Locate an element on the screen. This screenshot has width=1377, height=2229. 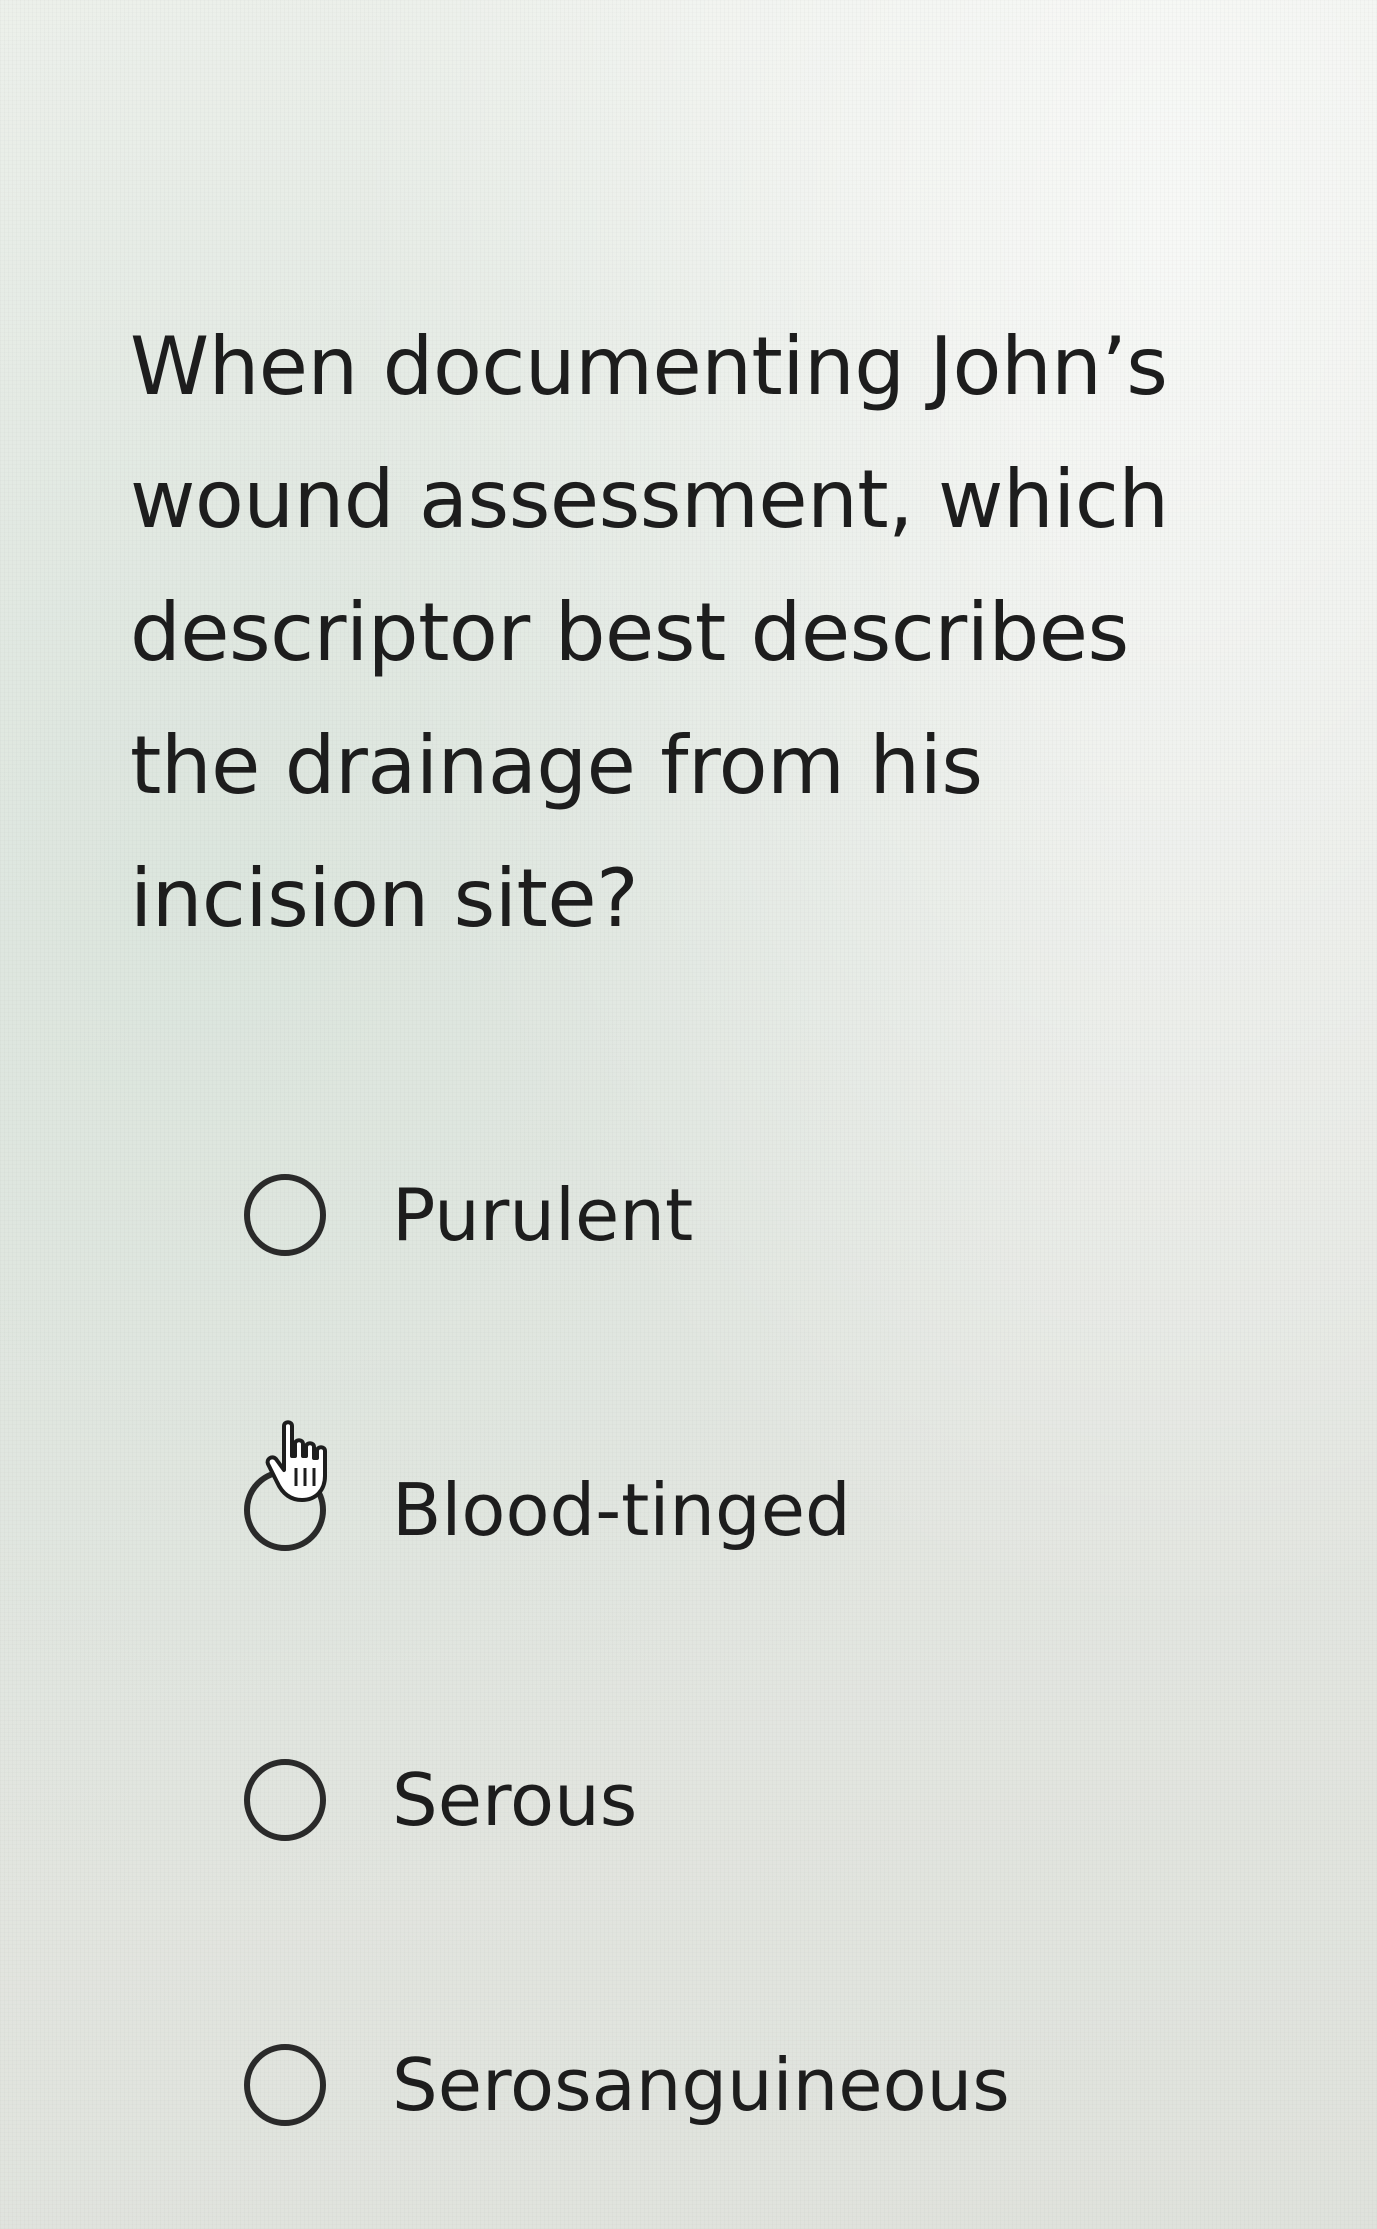
option-serous: Serous is located at coordinates (440, 1800).